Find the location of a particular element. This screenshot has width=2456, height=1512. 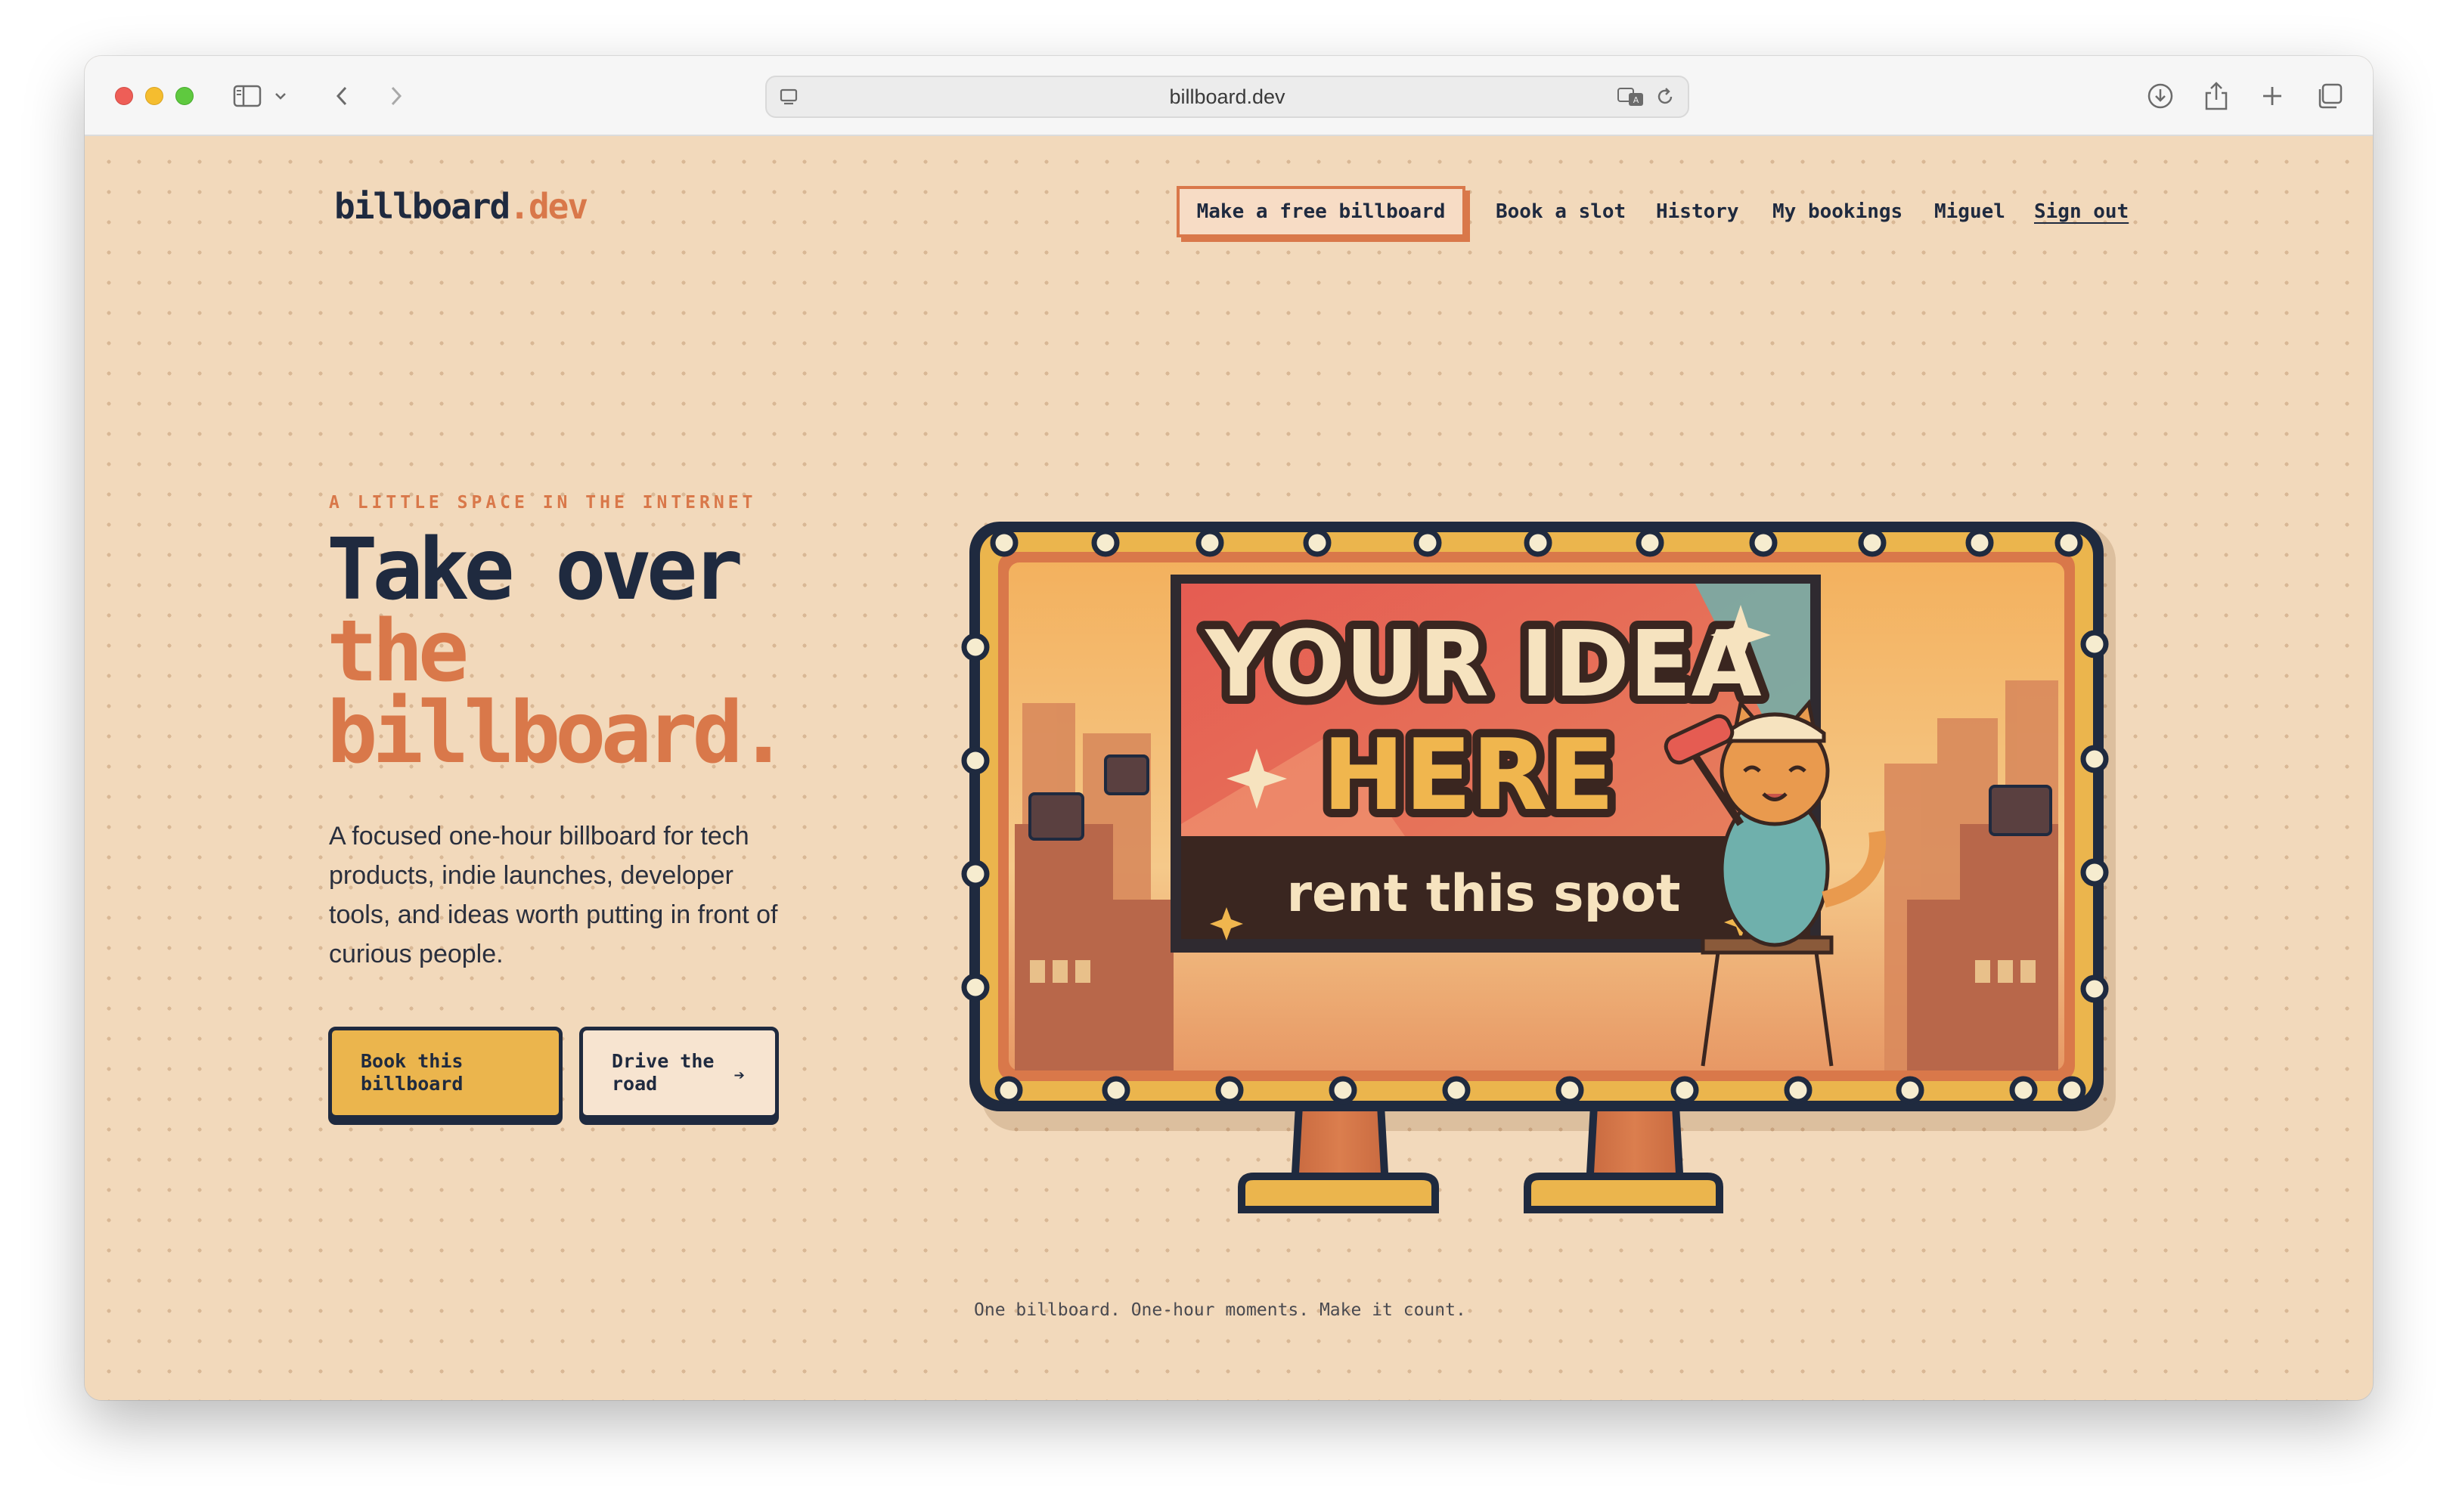

address-bar: billboard.dev A is located at coordinates (1227, 97).